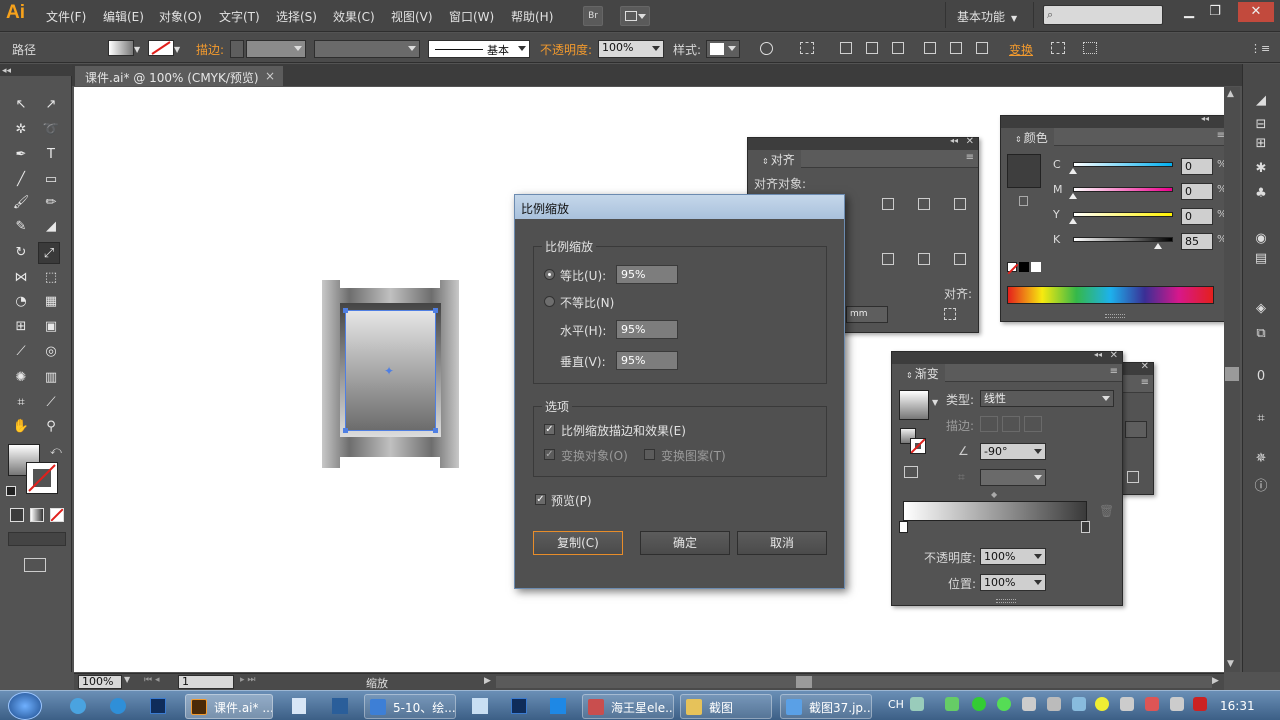  I want to click on distribute-right-icon, so click(960, 259).